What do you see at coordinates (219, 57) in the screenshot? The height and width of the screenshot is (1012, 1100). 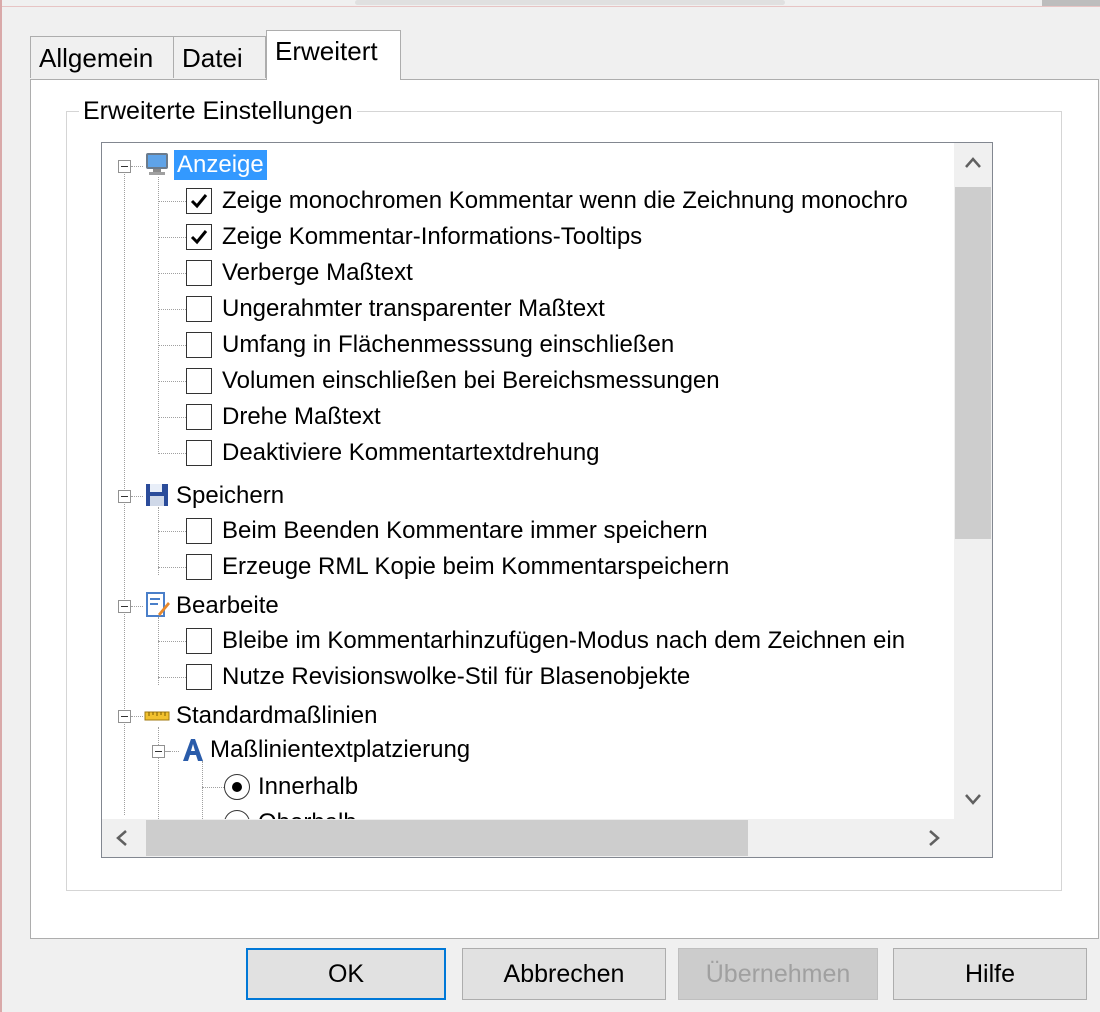 I see `tab-datei: Datei` at bounding box center [219, 57].